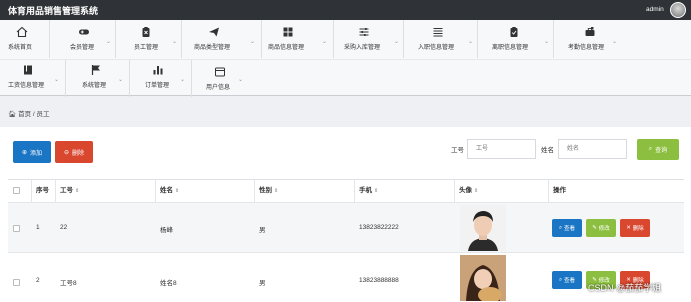 This screenshot has width=691, height=302. I want to click on top-bar: 体育用品销售管理系统 admin, so click(345, 10).